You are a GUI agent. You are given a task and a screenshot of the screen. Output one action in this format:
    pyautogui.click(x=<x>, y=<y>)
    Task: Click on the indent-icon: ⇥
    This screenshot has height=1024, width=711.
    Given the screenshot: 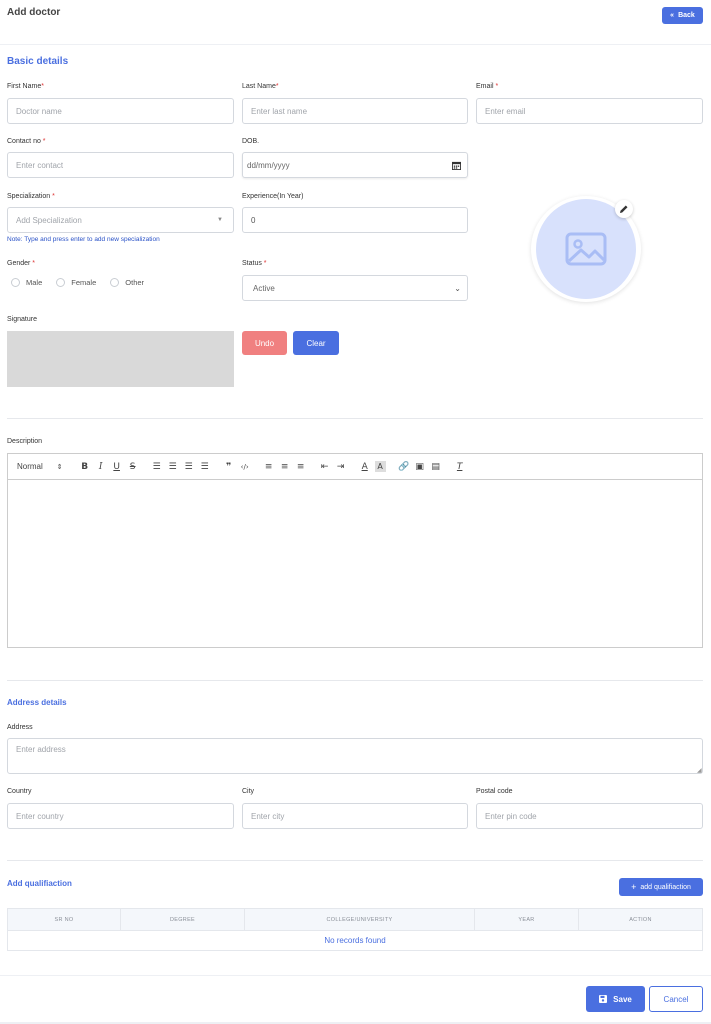 What is the action you would take?
    pyautogui.click(x=341, y=467)
    